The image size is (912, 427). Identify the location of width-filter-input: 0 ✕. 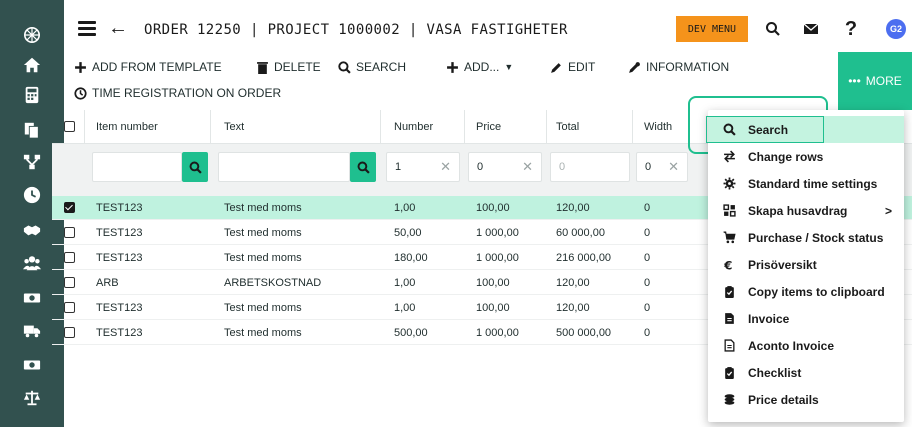
(662, 167).